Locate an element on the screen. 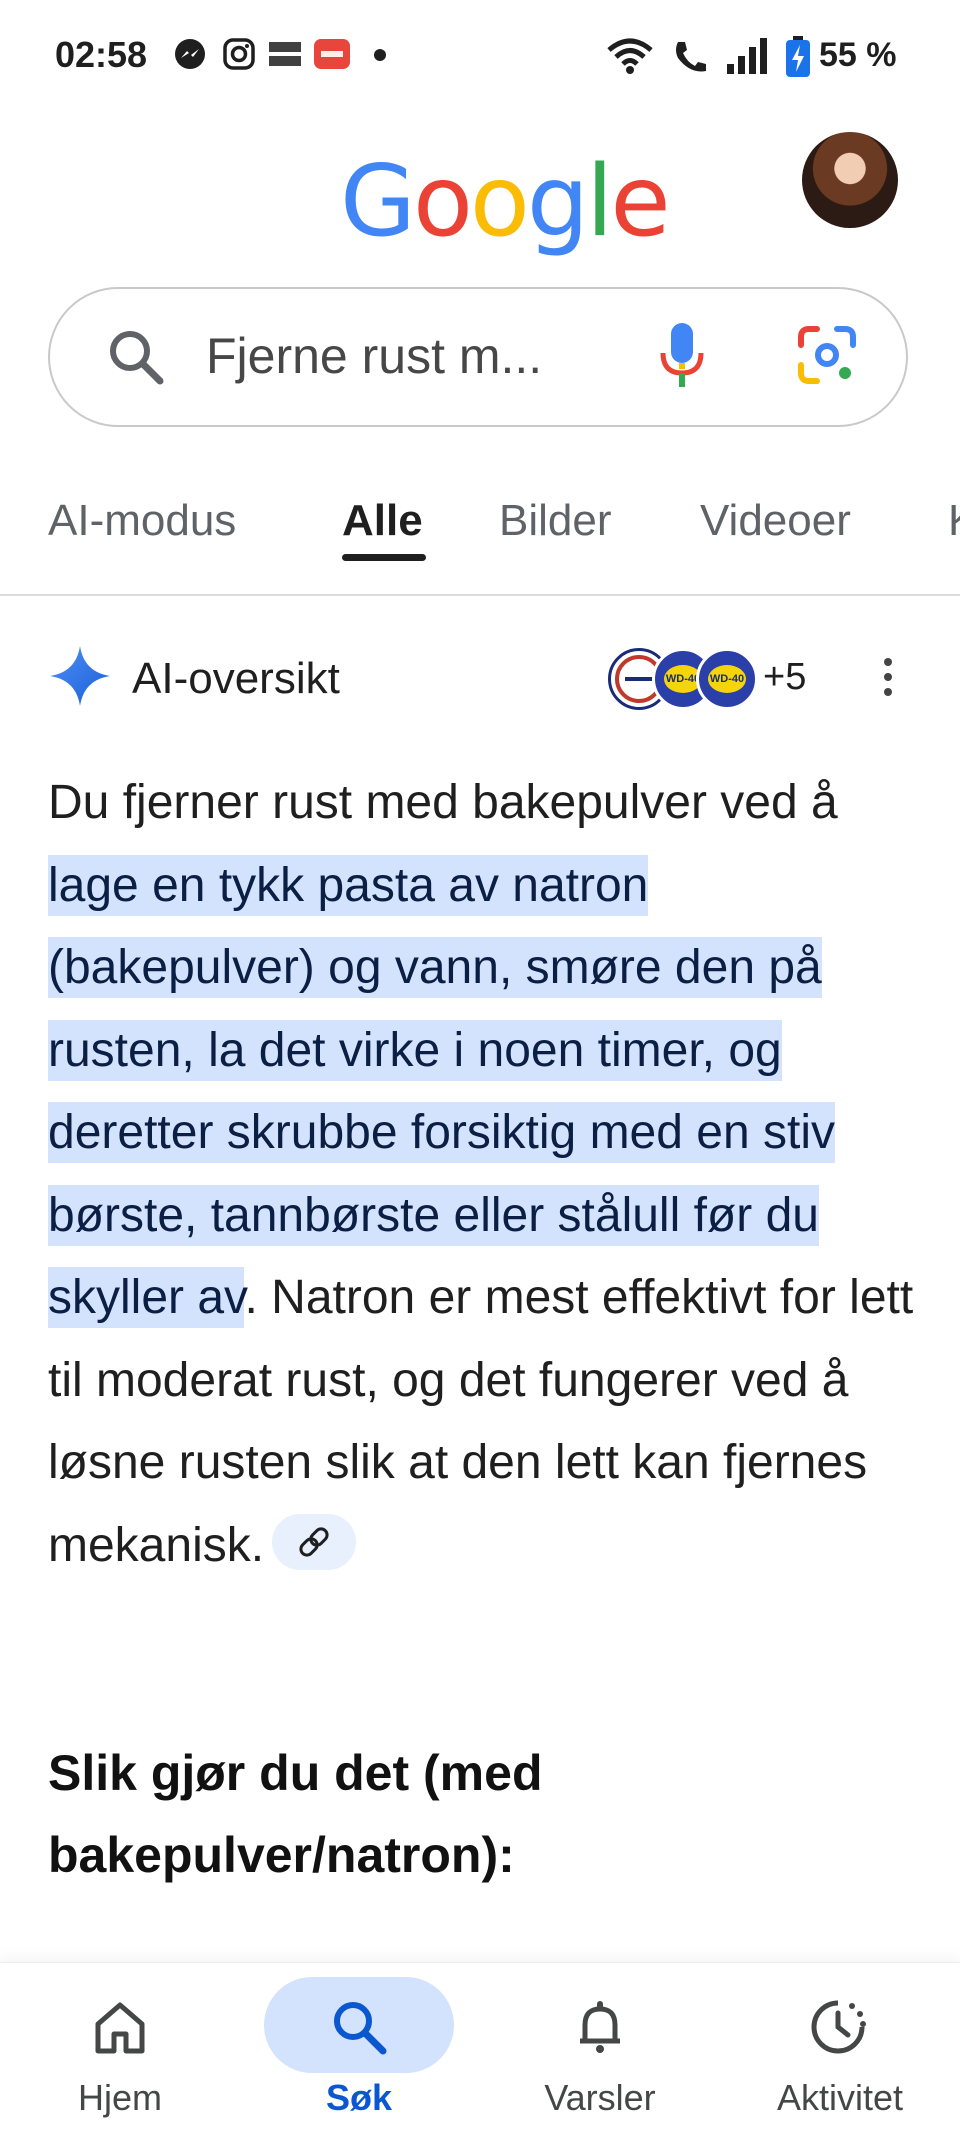 The height and width of the screenshot is (2134, 960). logo-letter: G is located at coordinates (378, 202).